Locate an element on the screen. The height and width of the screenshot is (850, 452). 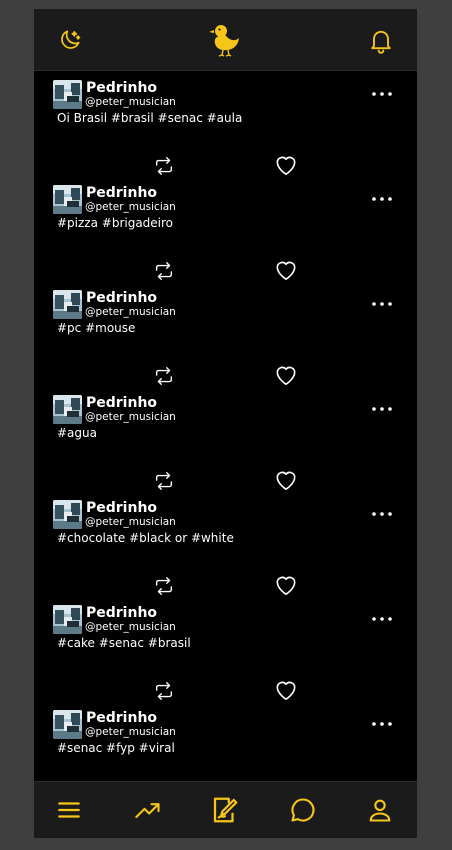
post-item: Pedrinho @peter_musician #agua is located at coordinates (225, 438).